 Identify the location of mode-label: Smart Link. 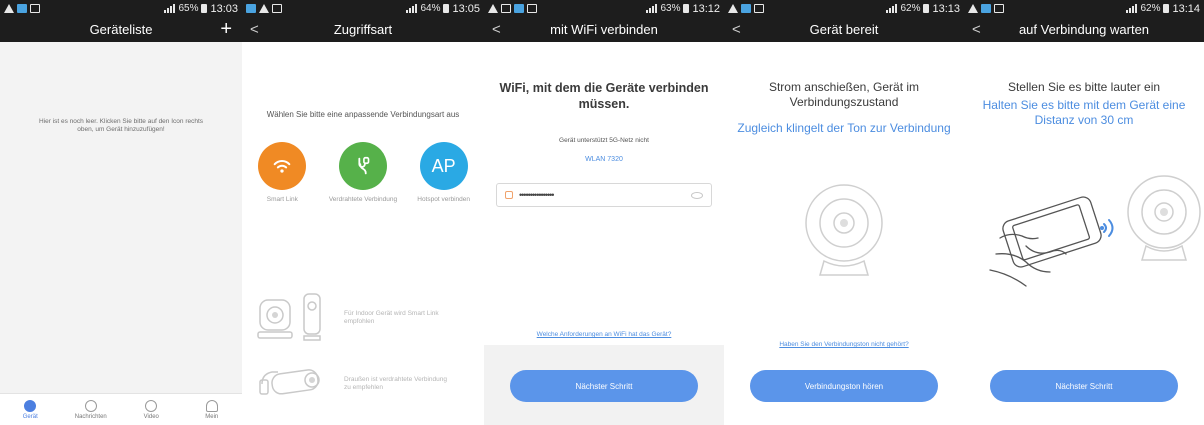
(282, 199).